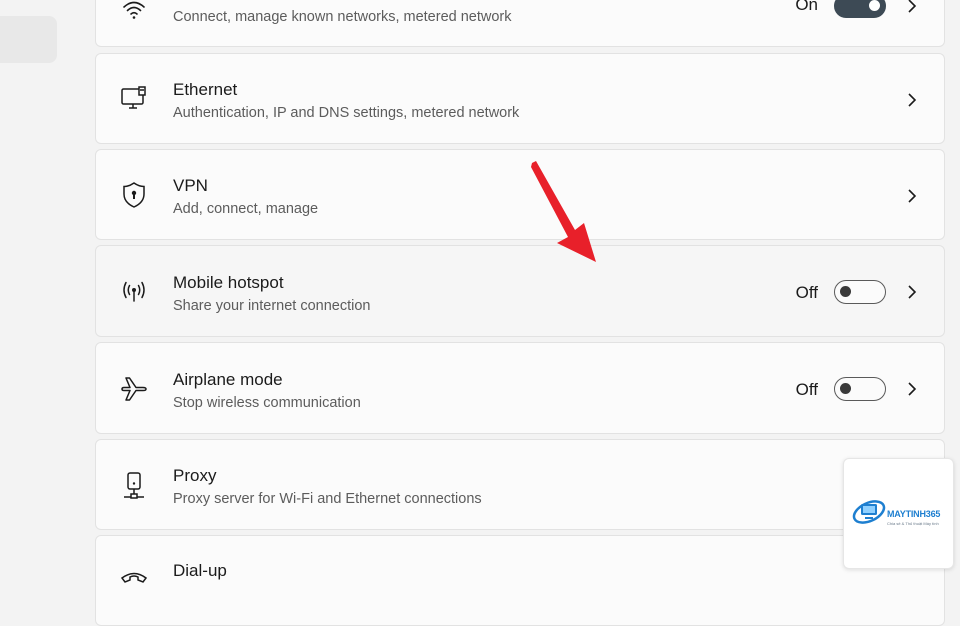 The image size is (960, 626). Describe the element at coordinates (134, 486) in the screenshot. I see `proxy-icon` at that location.